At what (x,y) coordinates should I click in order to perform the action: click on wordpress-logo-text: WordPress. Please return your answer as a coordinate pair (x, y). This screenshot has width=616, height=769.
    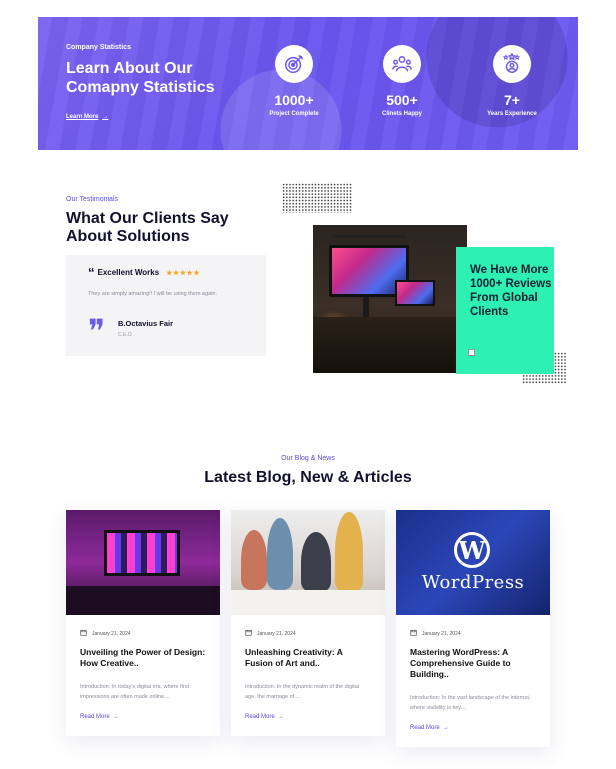
    Looking at the image, I should click on (473, 582).